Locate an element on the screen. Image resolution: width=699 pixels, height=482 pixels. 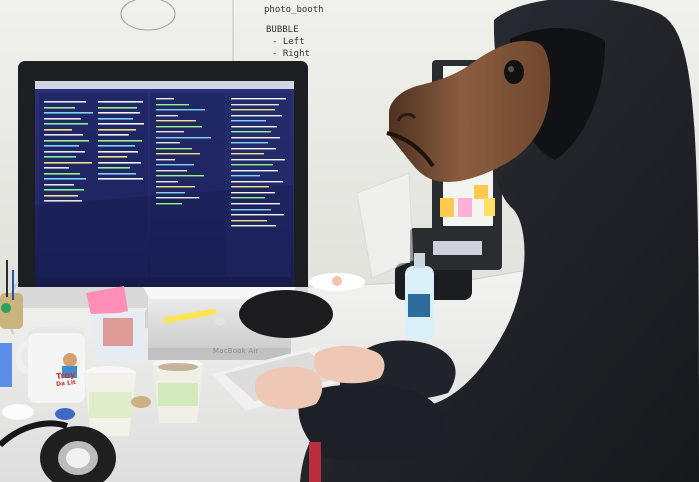
horse-eye is located at coordinates (514, 72).